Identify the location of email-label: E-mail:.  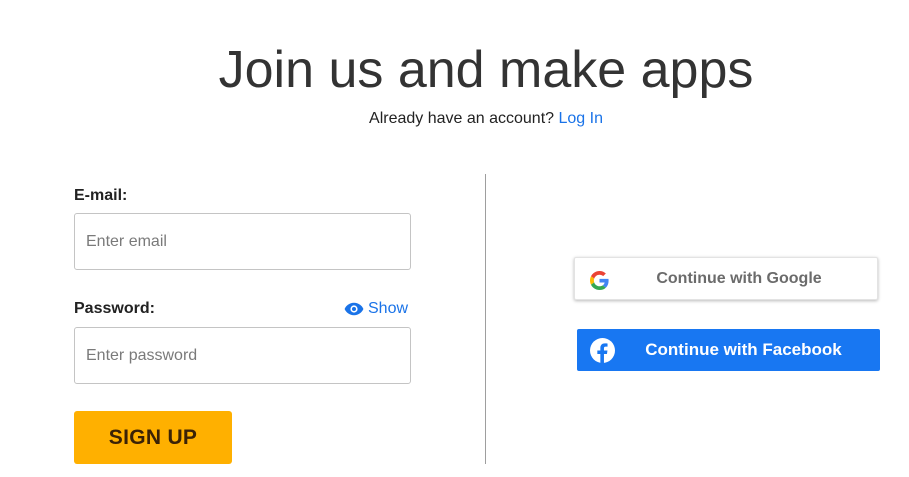
(101, 195).